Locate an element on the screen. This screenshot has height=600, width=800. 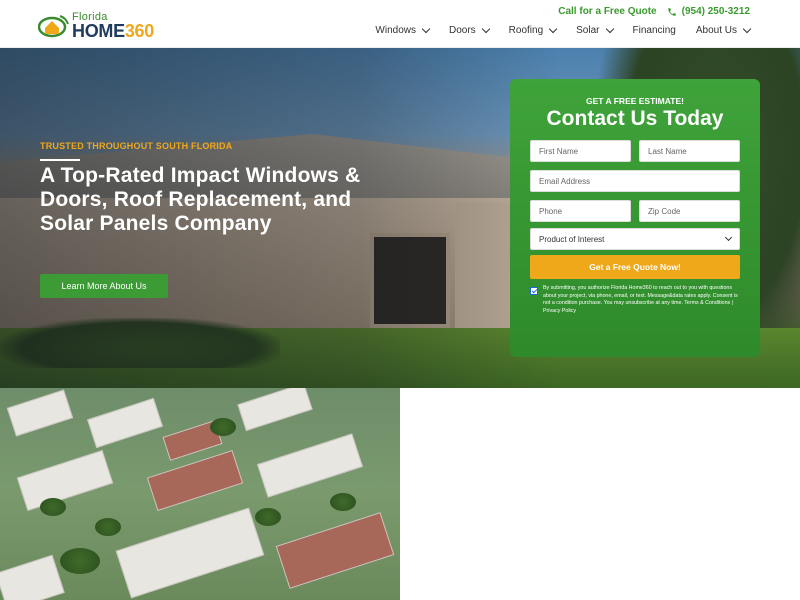
nav-roofing: Roofing is located at coordinates (533, 30).